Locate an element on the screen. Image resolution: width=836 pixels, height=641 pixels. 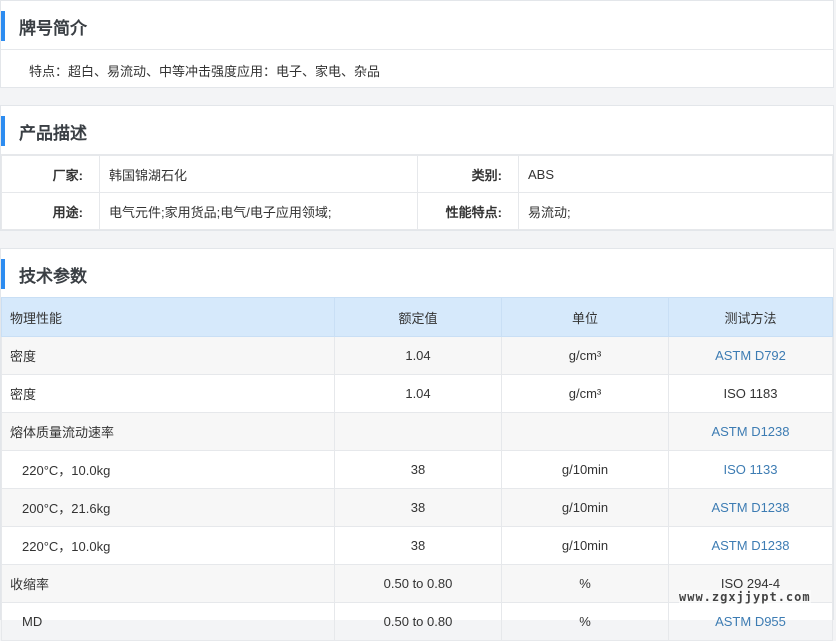
desc-value: 电气元件;家用货品;电气/电子应用领域; is located at coordinates (258, 211).